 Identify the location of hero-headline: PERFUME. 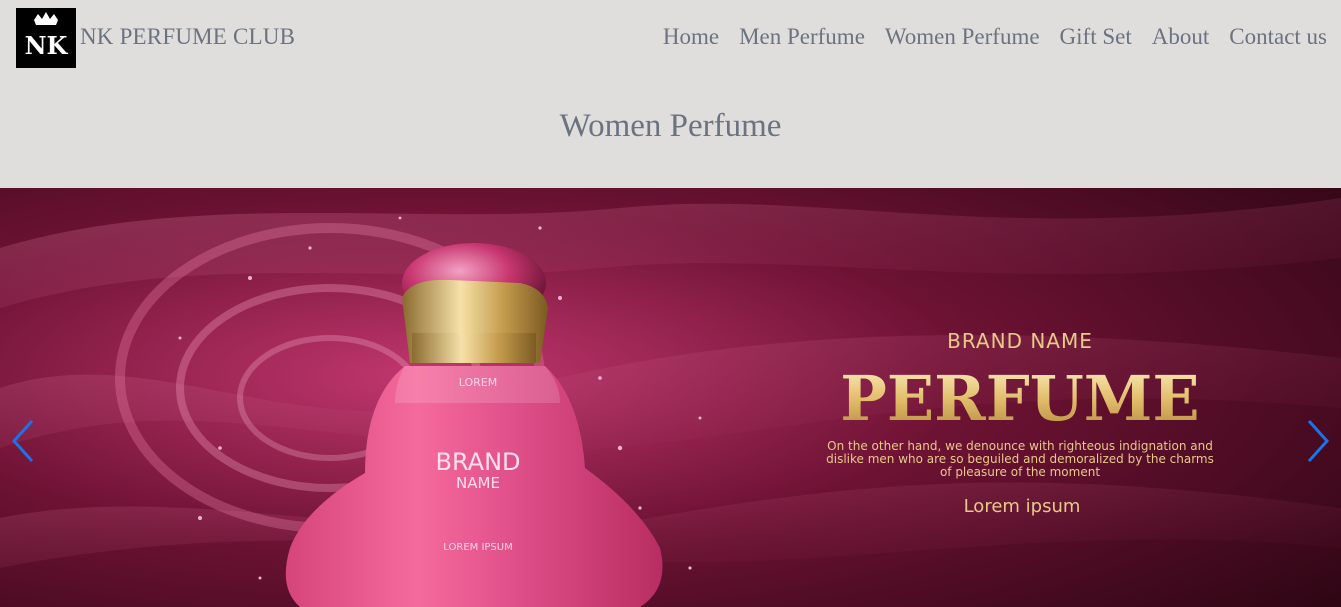
(1019, 398).